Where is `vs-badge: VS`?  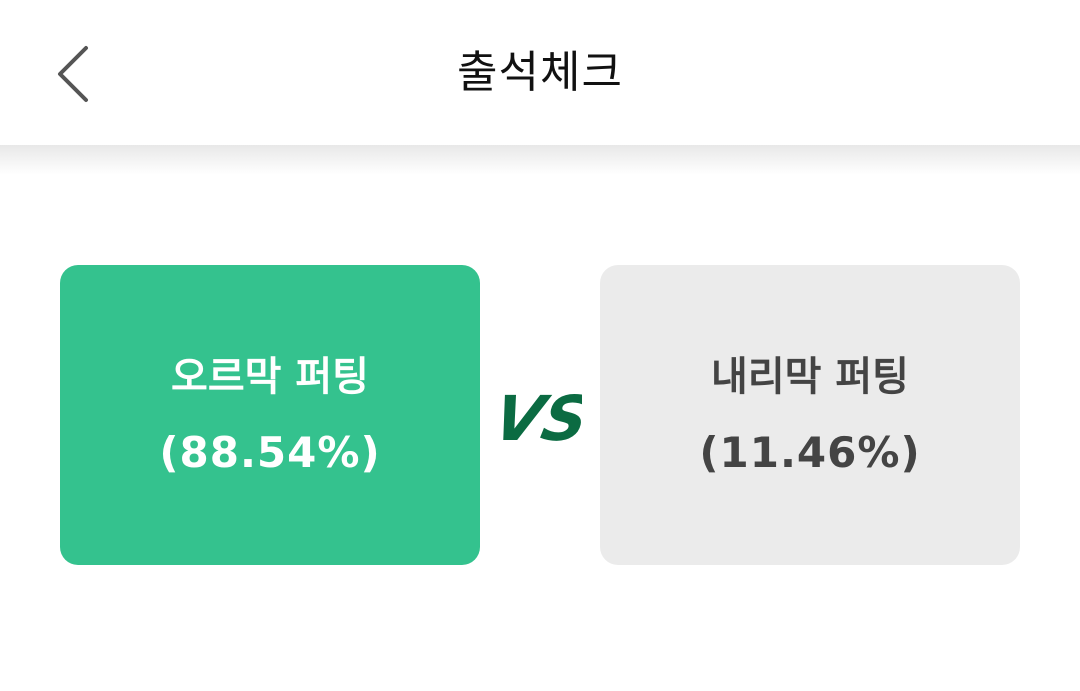
vs-badge: VS is located at coordinates (542, 415).